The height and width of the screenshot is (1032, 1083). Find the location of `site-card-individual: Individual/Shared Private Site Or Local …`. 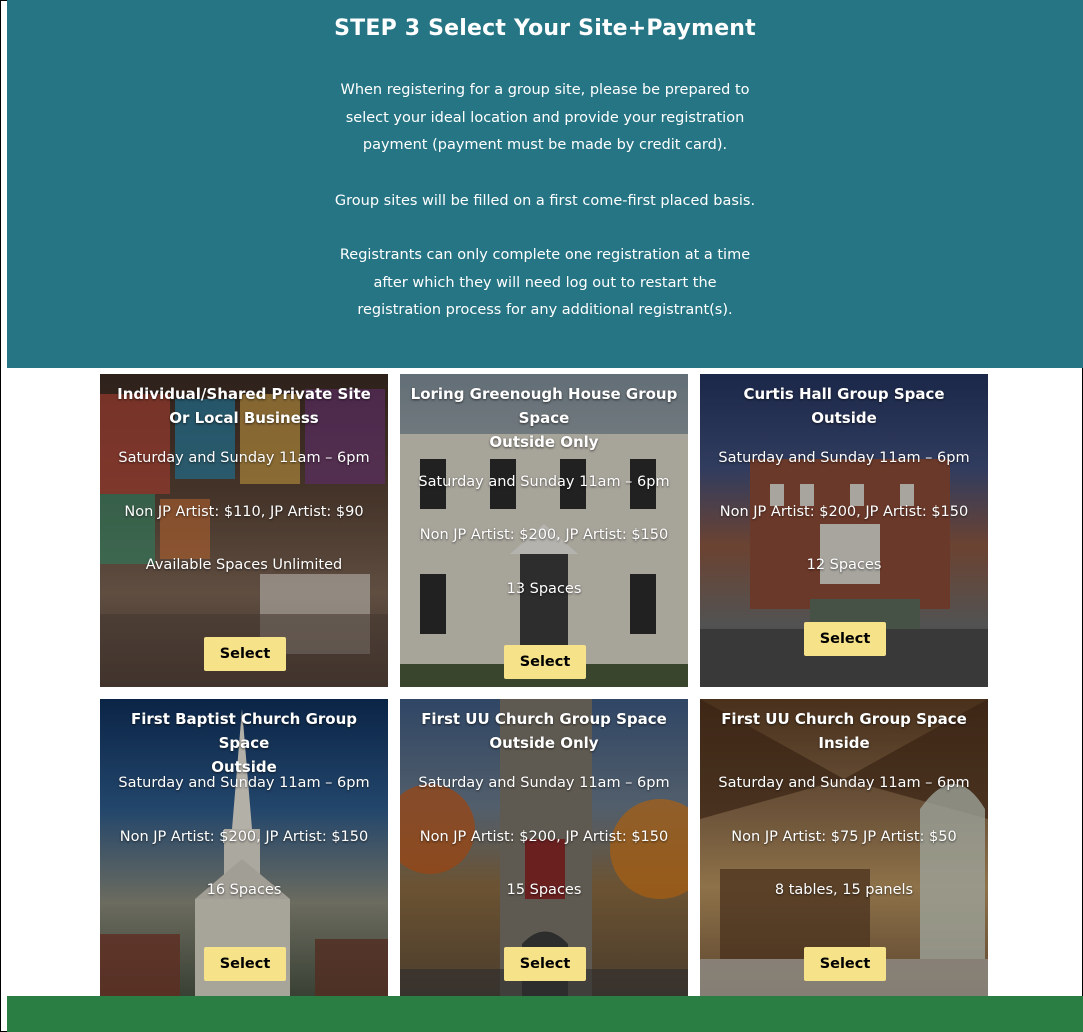

site-card-individual: Individual/Shared Private Site Or Local … is located at coordinates (244, 530).